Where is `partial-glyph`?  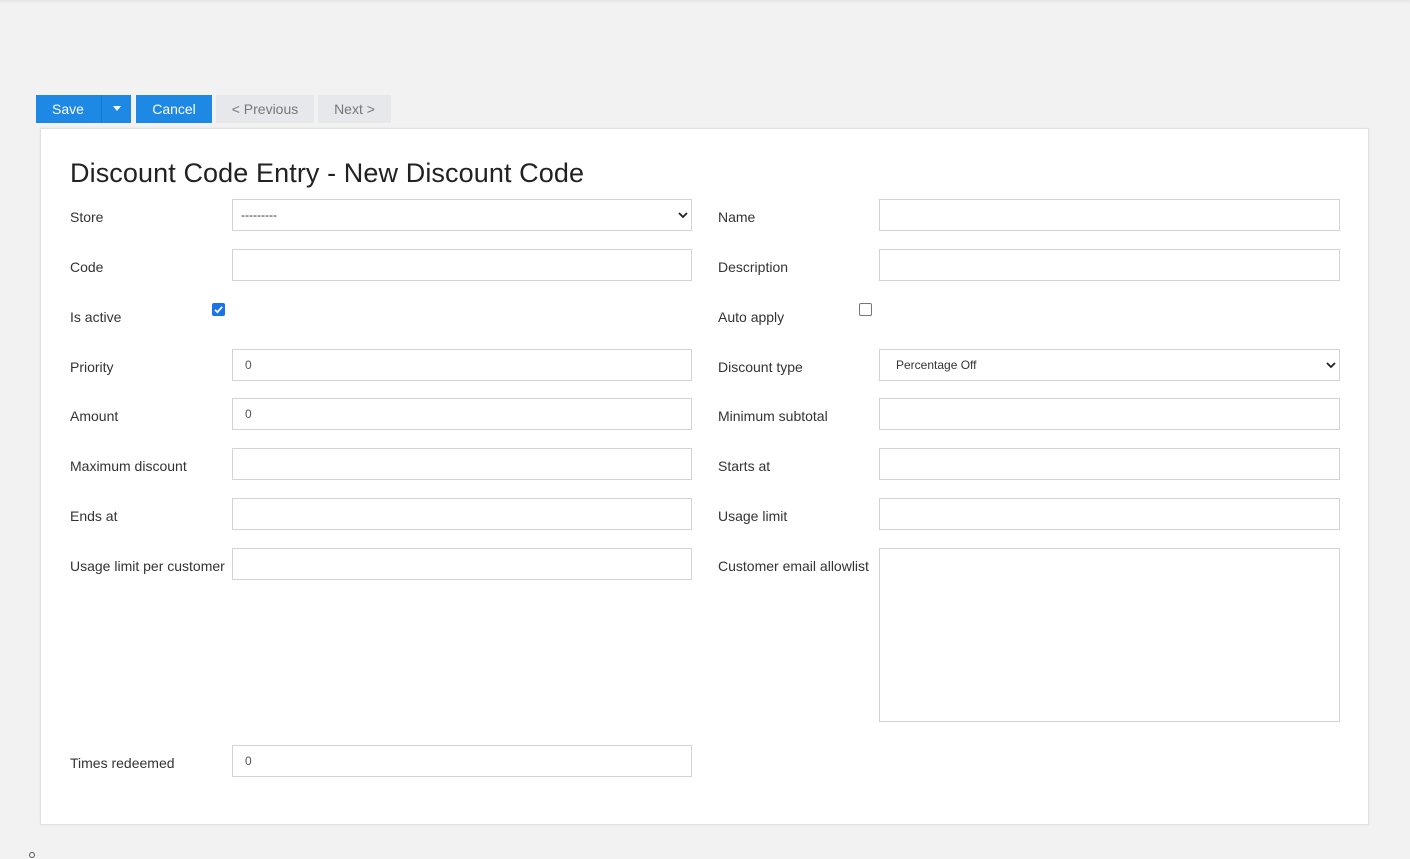
partial-glyph is located at coordinates (32, 855).